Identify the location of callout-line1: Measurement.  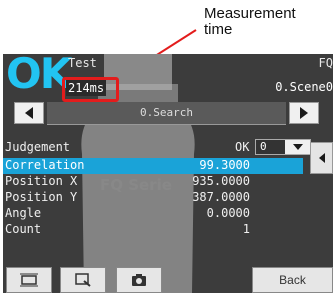
(250, 13).